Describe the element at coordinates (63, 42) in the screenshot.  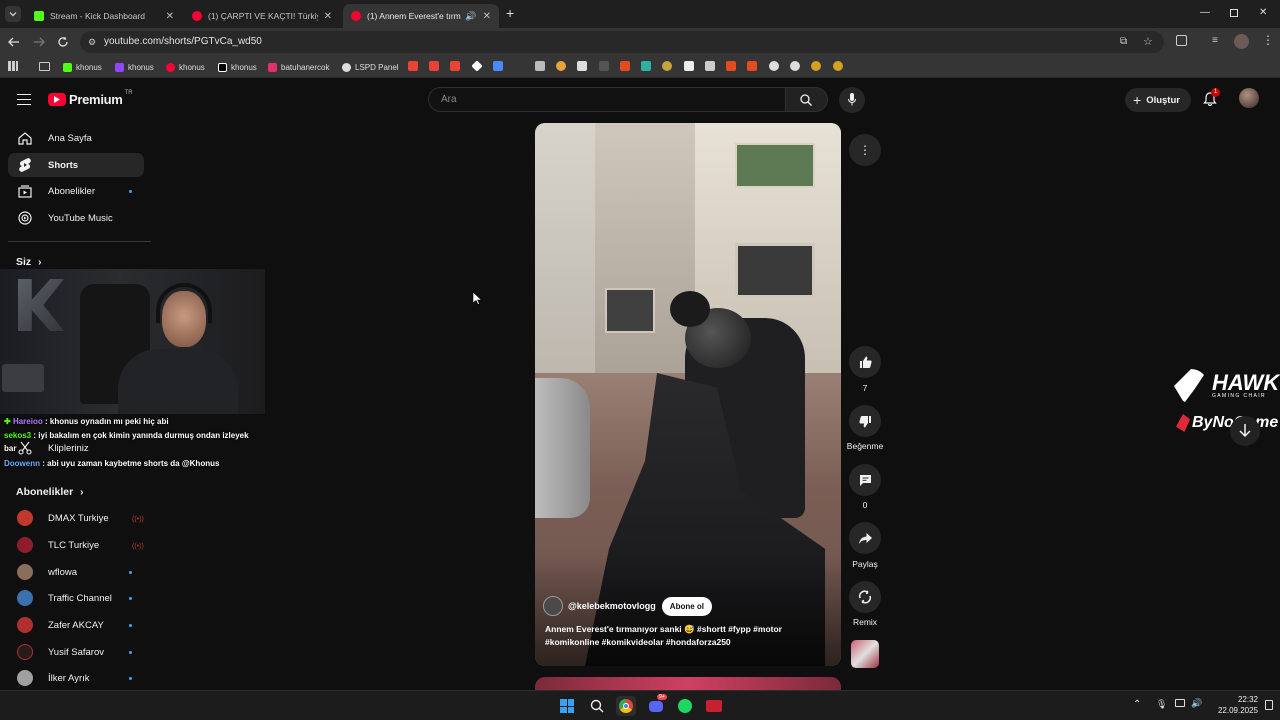
I see `reload-icon` at that location.